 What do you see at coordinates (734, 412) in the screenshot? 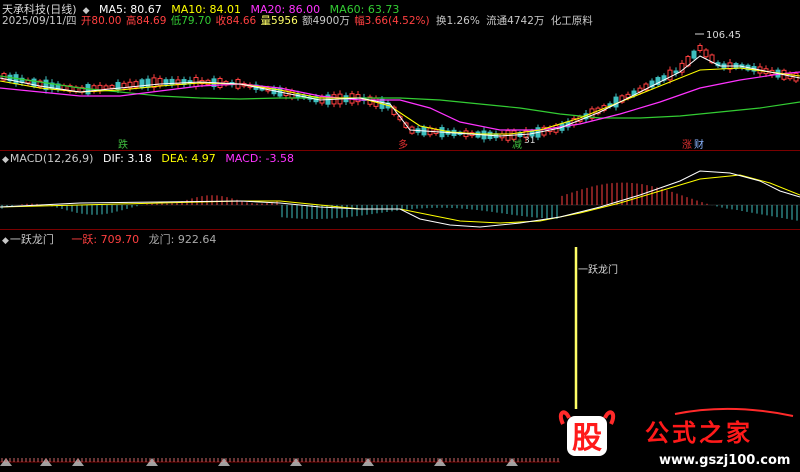
I see `logo-swoosh` at bounding box center [734, 412].